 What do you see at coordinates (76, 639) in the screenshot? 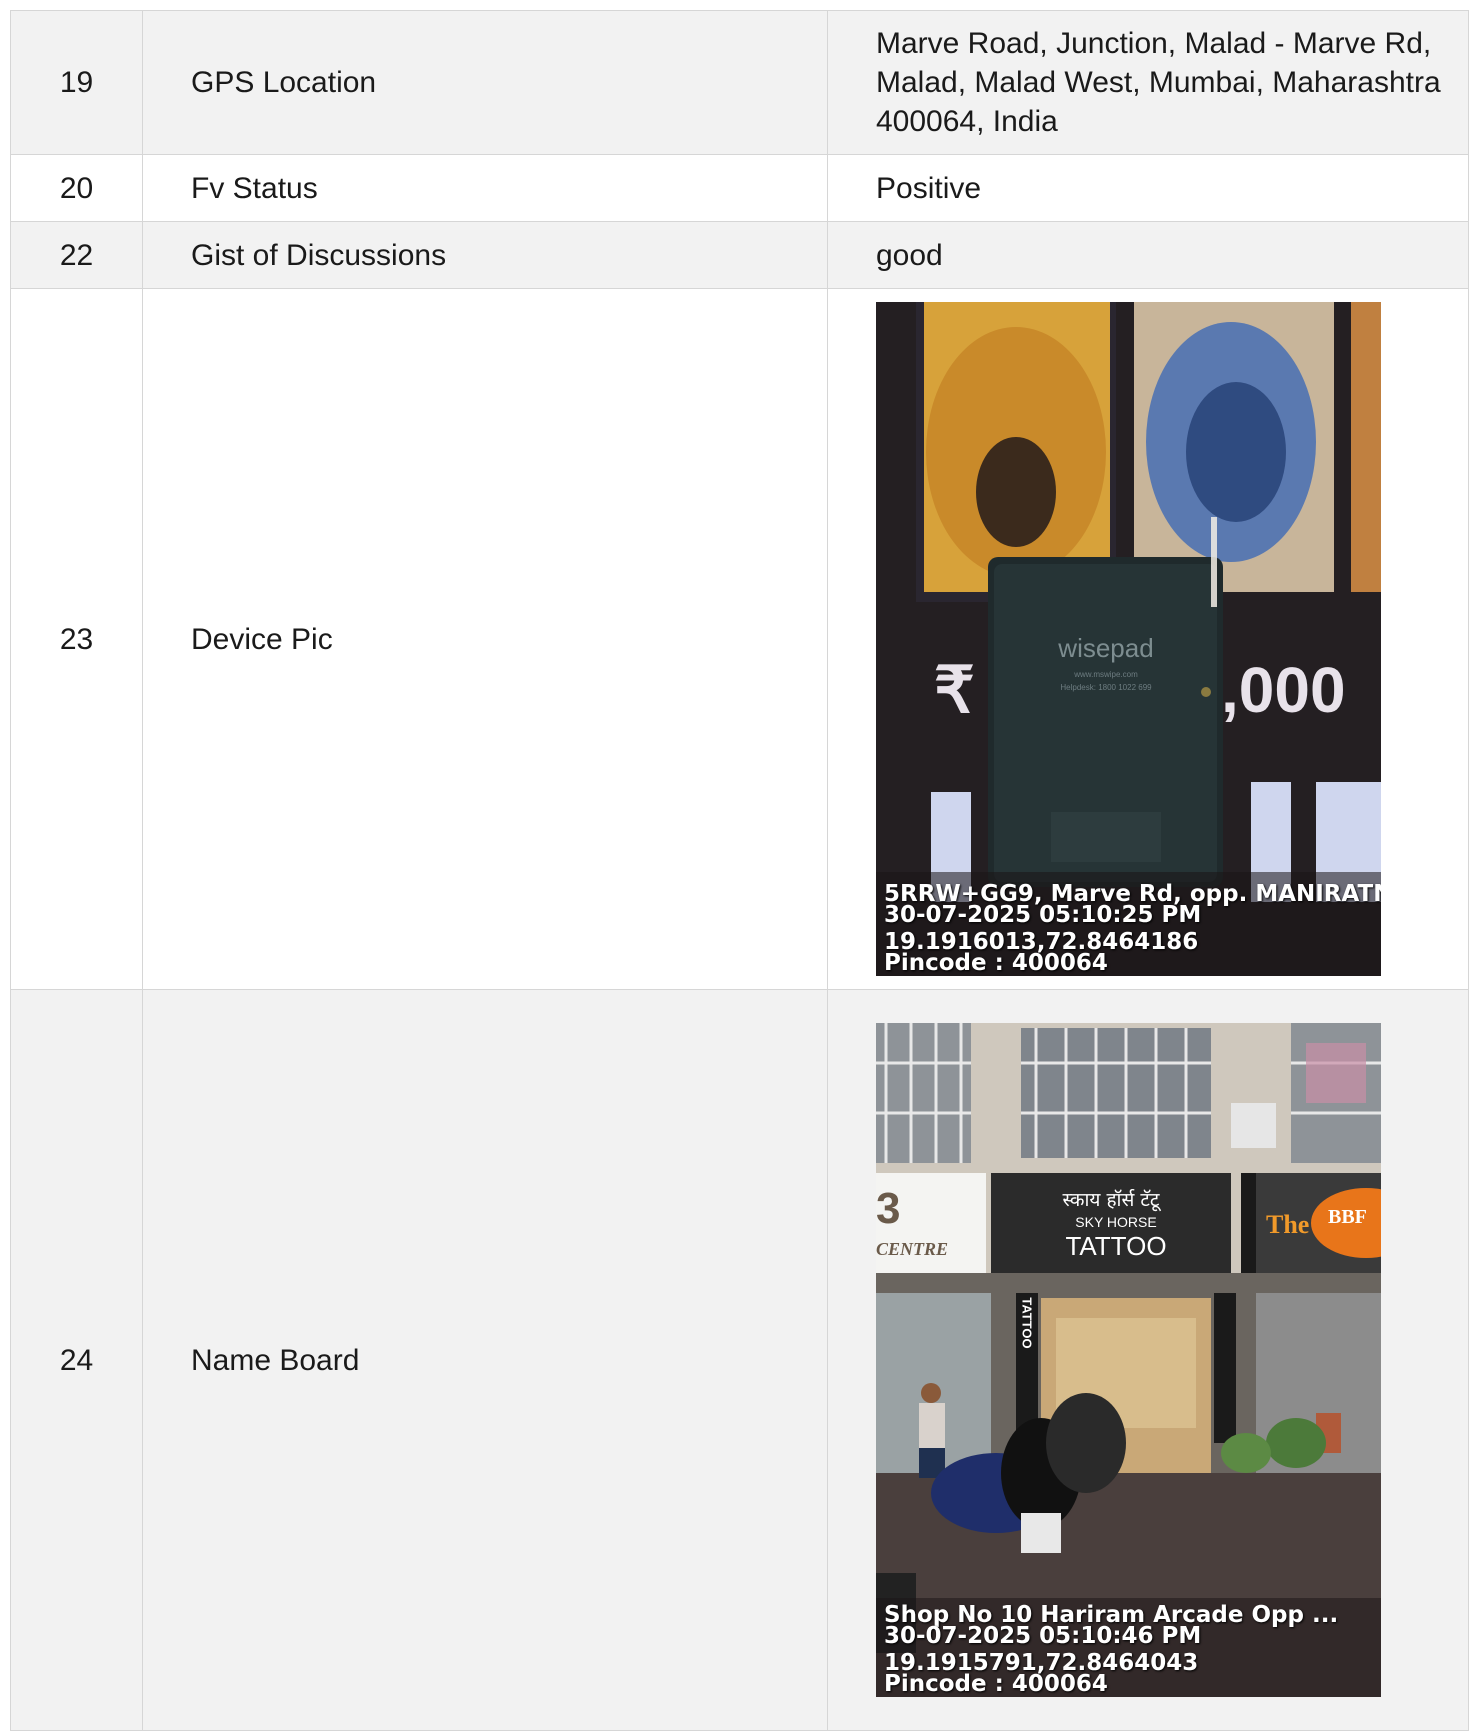
I see `row-number: 23` at bounding box center [76, 639].